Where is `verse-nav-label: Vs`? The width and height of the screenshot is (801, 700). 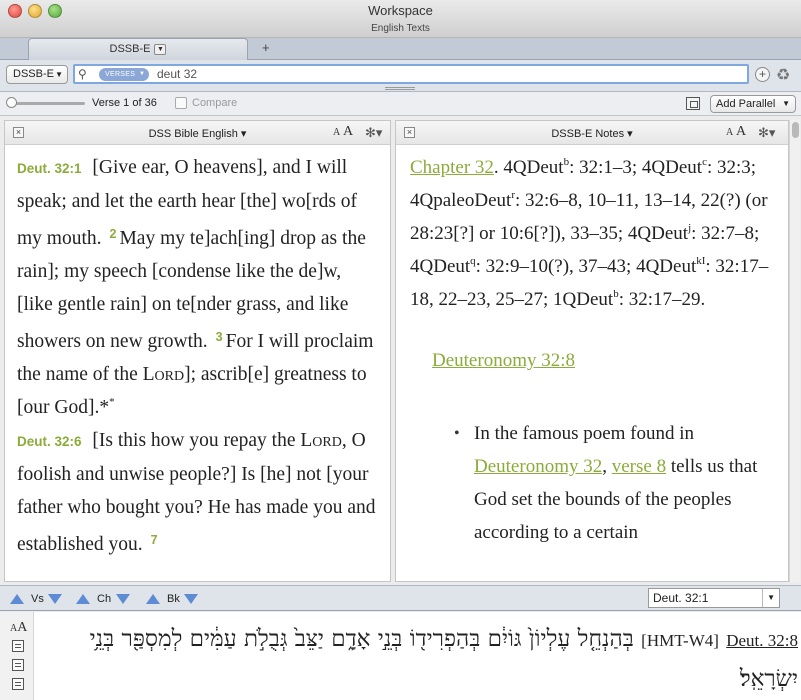
verse-nav-label: Vs is located at coordinates (37, 599).